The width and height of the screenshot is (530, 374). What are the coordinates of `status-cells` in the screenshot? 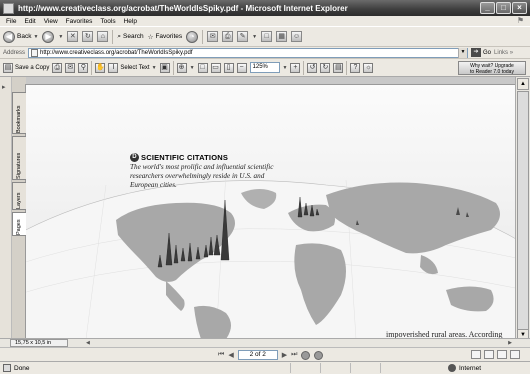 It's located at (350, 368).